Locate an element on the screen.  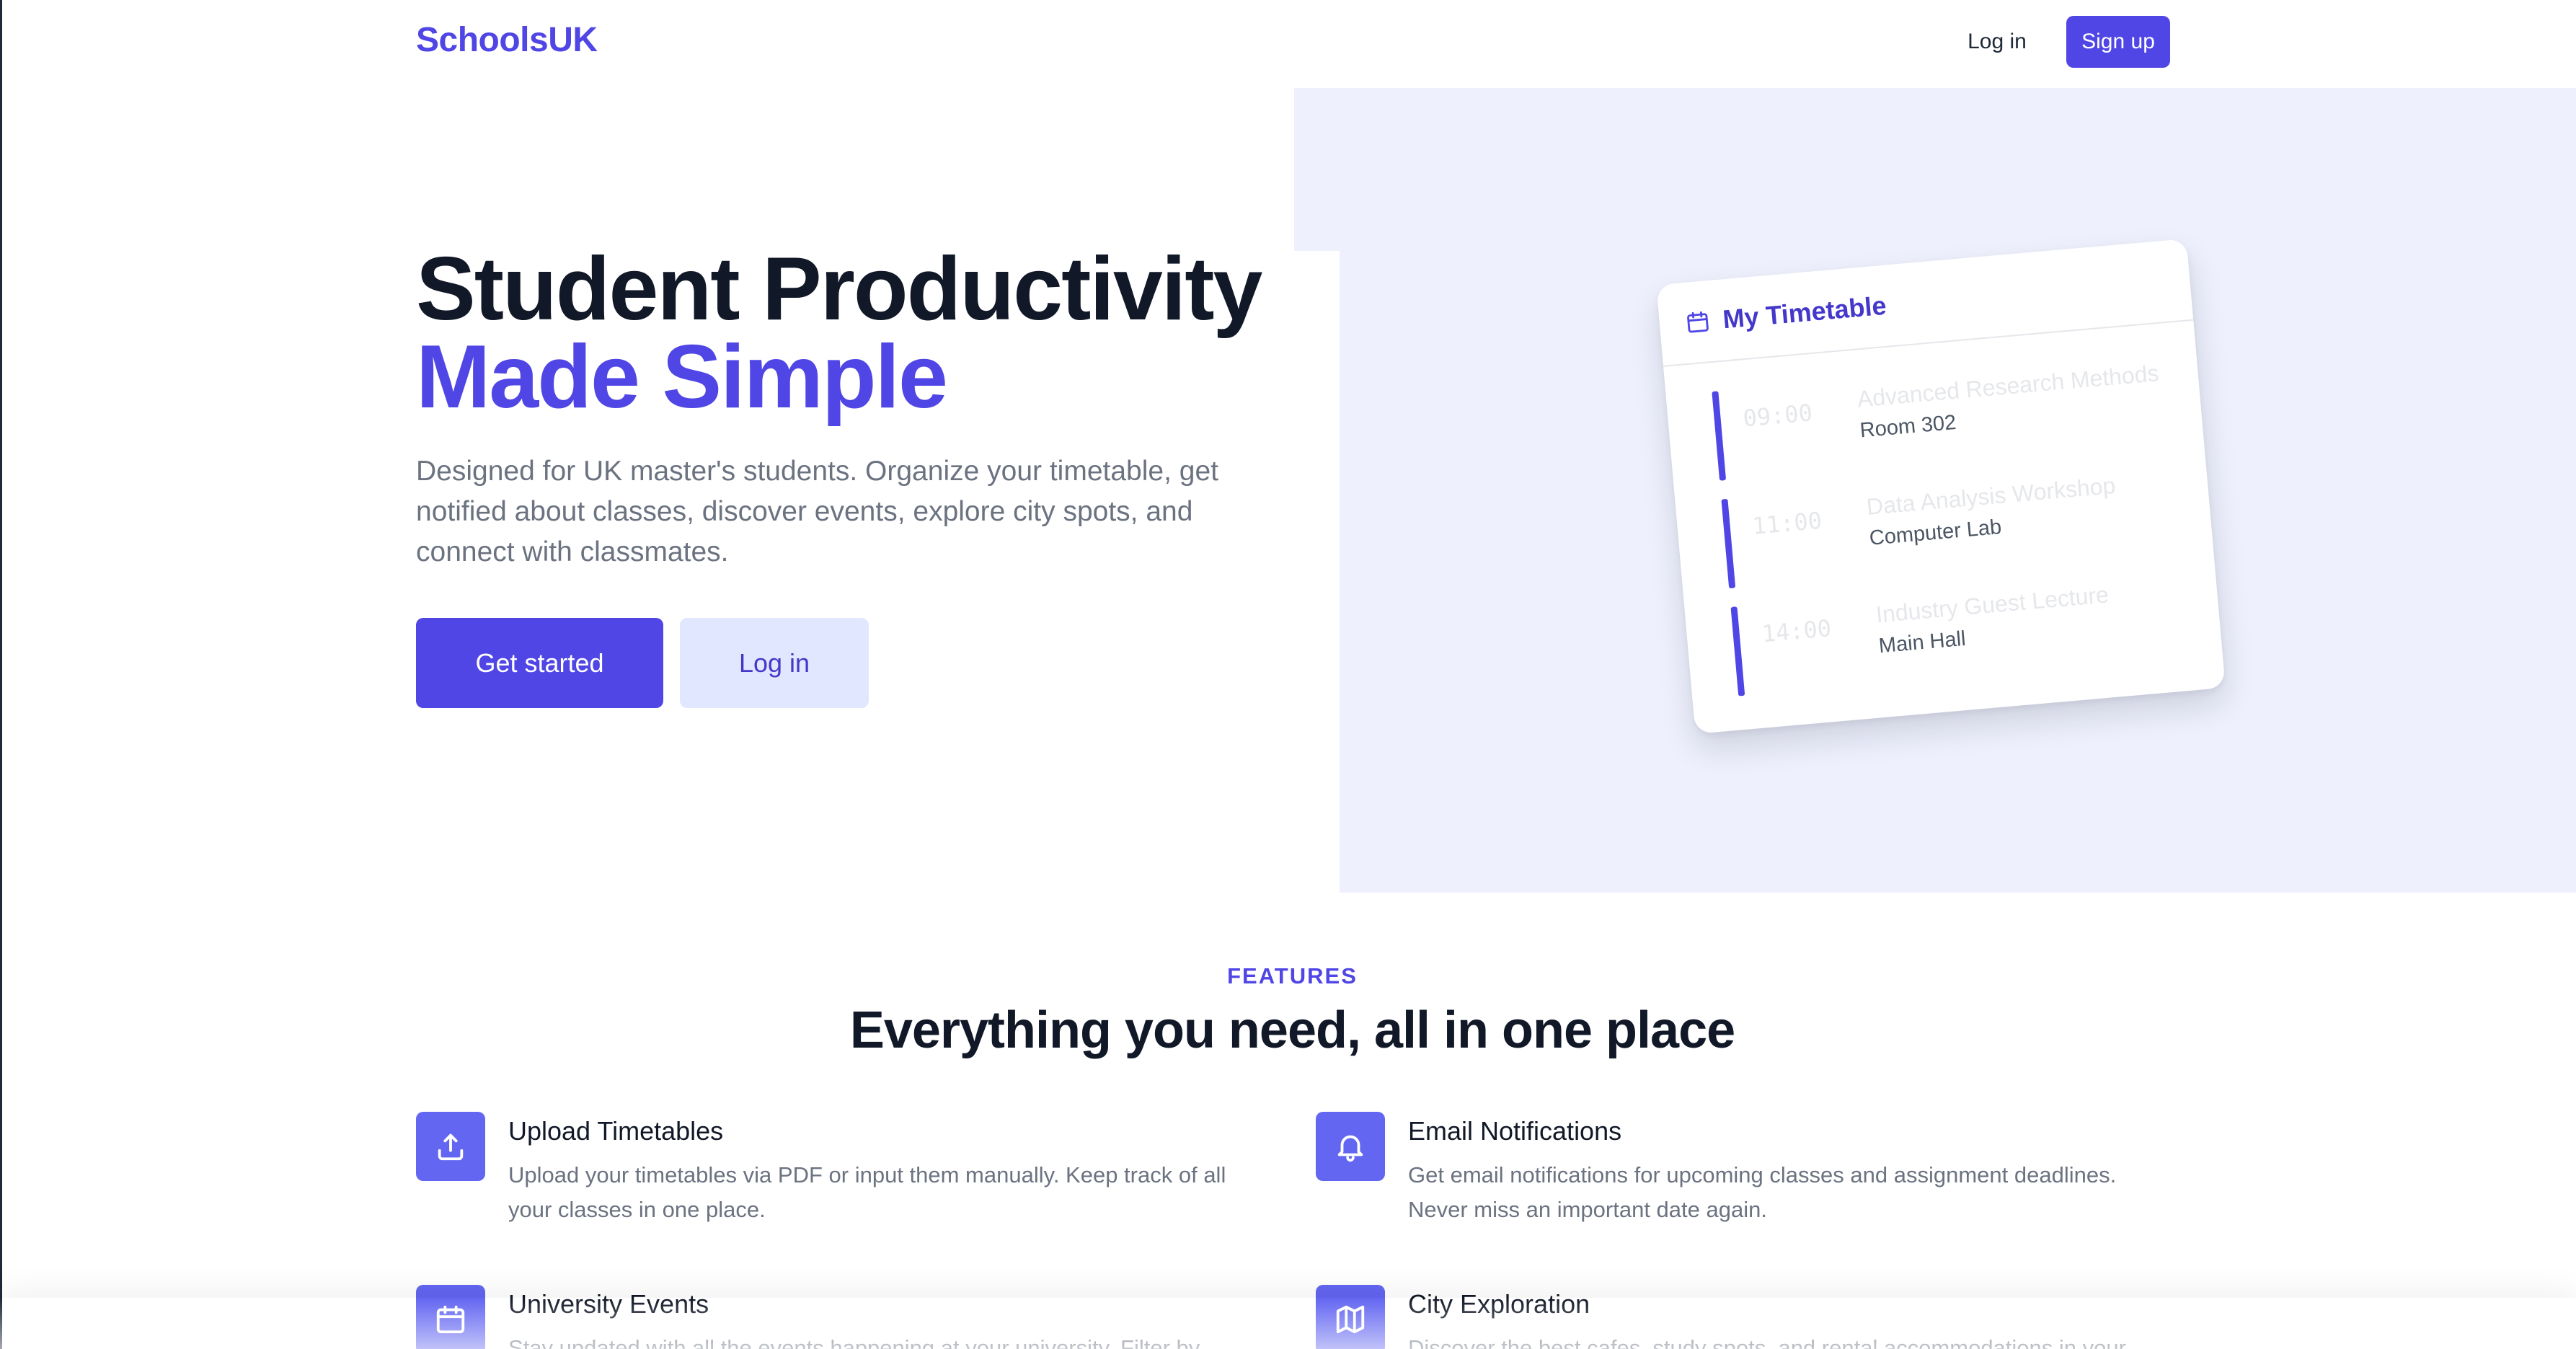
window-edge is located at coordinates (1, 674).